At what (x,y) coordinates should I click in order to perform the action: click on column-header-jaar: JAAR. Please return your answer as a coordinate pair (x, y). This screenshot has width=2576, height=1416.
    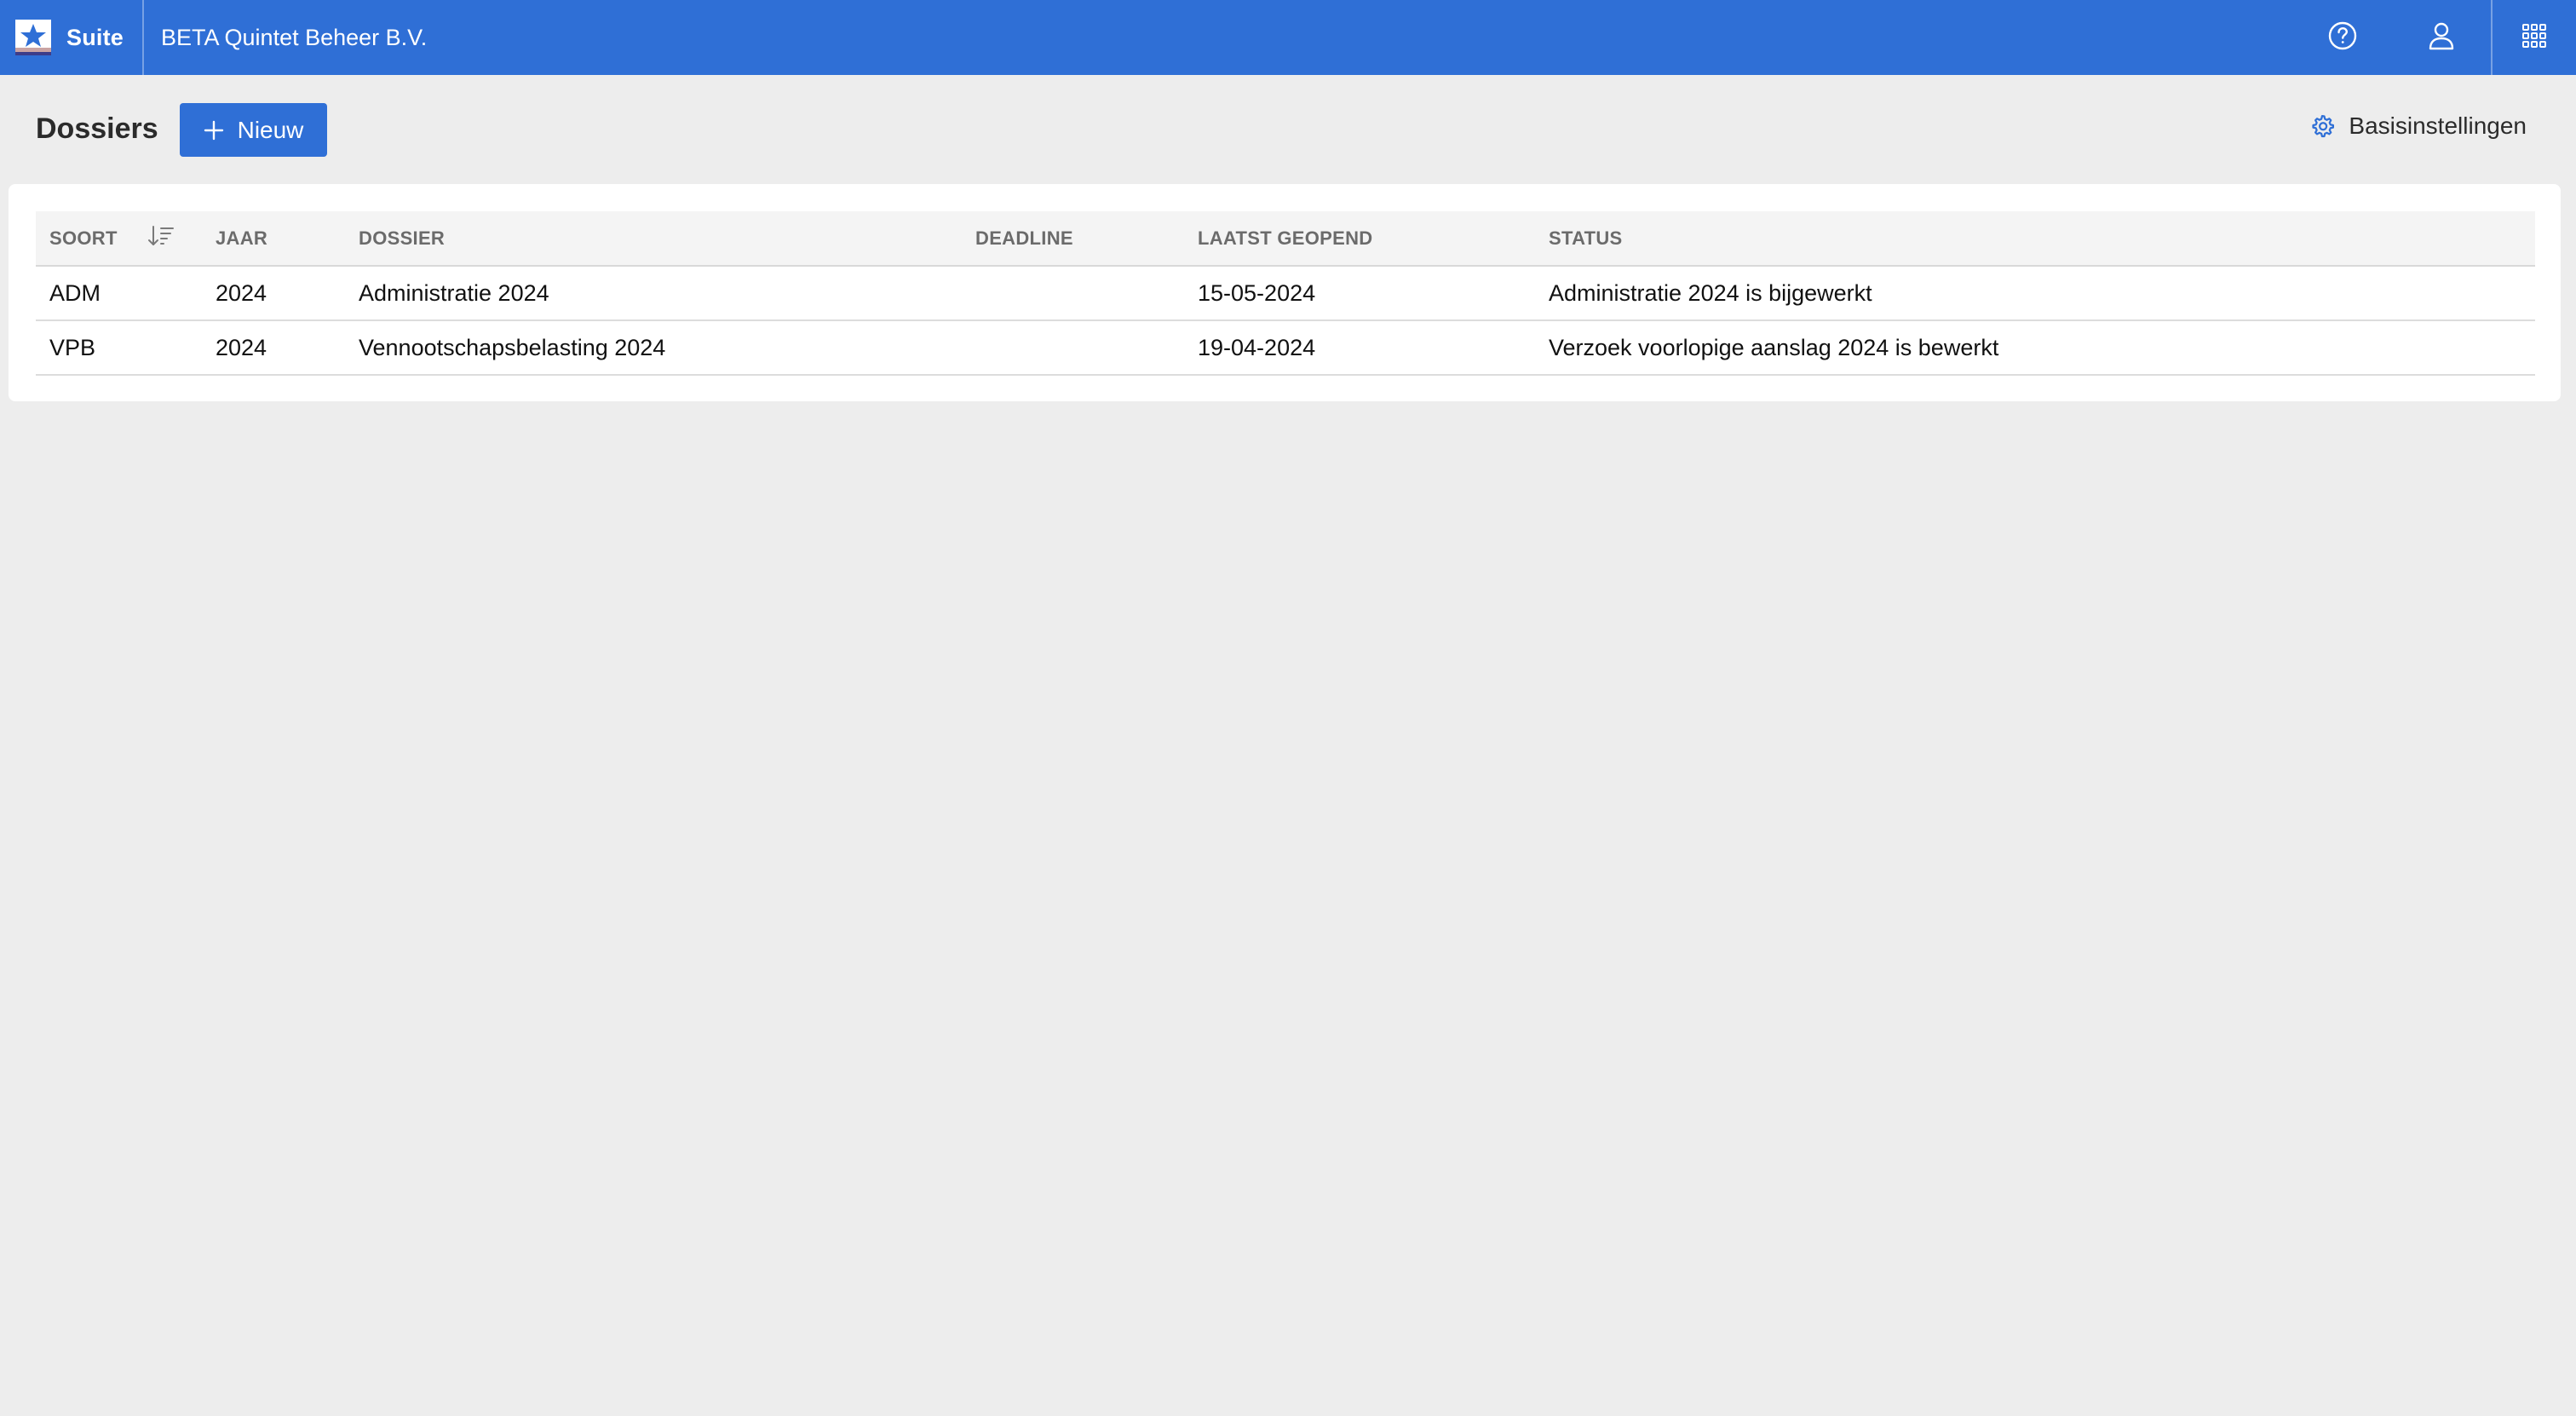
    Looking at the image, I should click on (273, 239).